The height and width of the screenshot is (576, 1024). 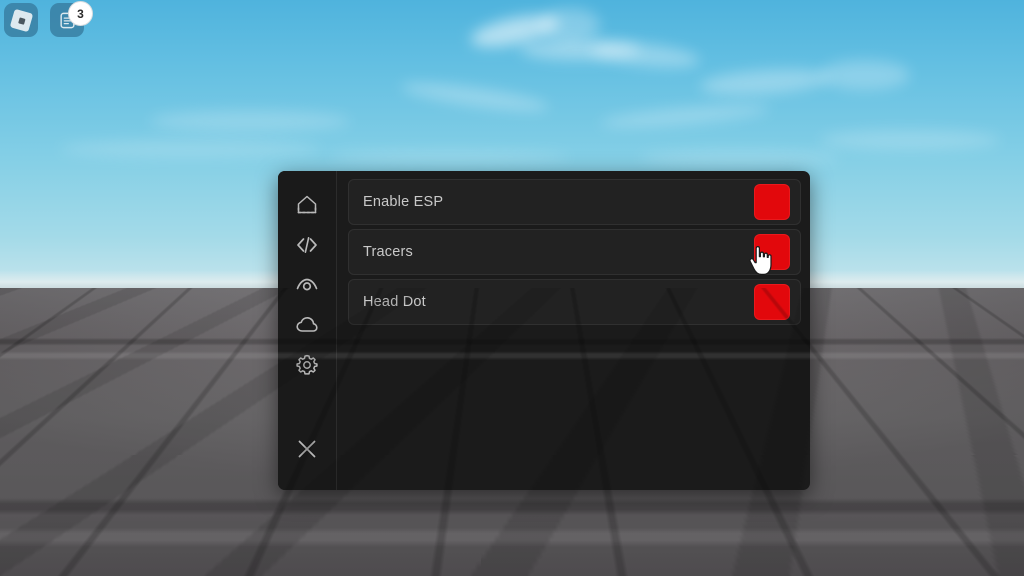 I want to click on code-icon, so click(x=307, y=245).